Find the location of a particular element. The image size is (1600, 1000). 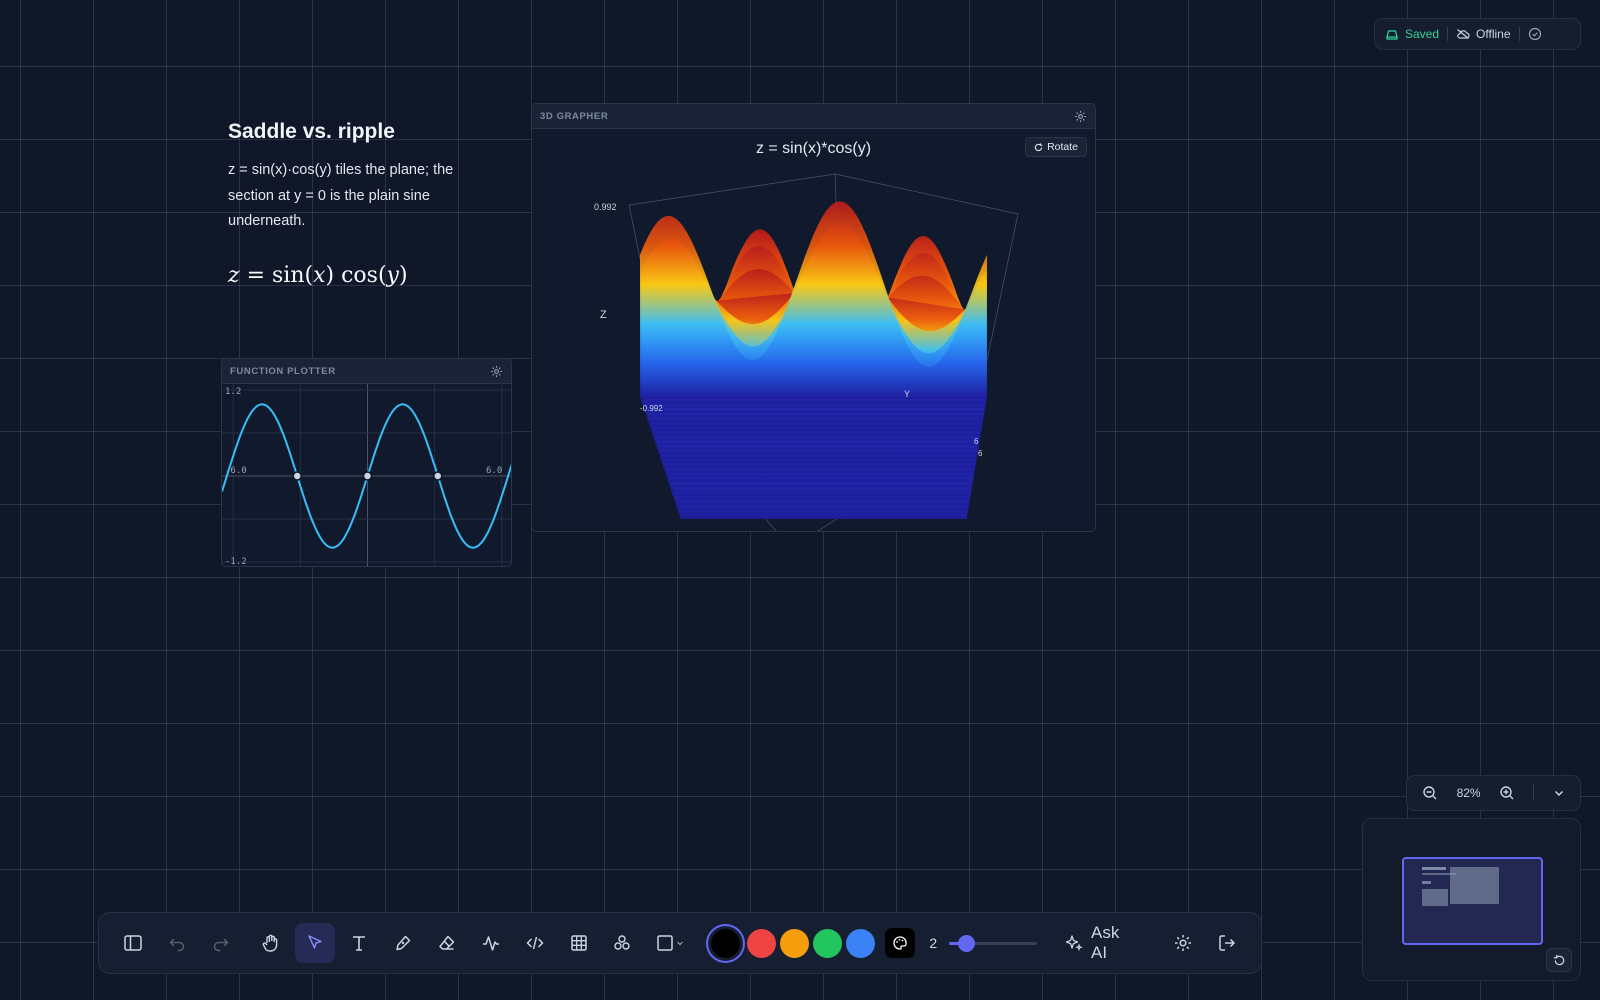

hand-icon is located at coordinates (271, 943).